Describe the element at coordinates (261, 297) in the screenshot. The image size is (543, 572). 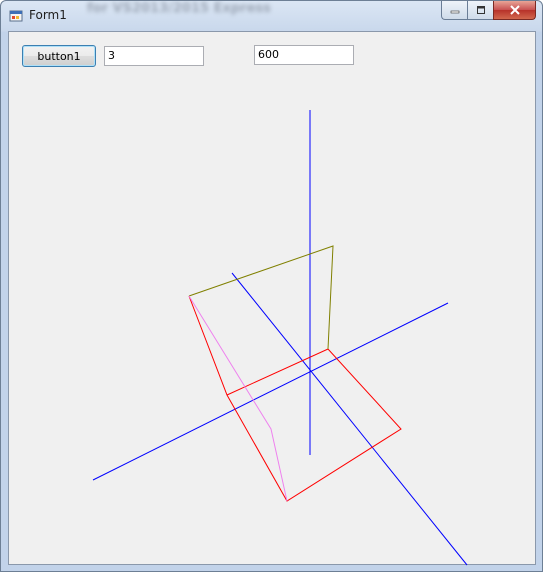
I see `olive-edges` at that location.